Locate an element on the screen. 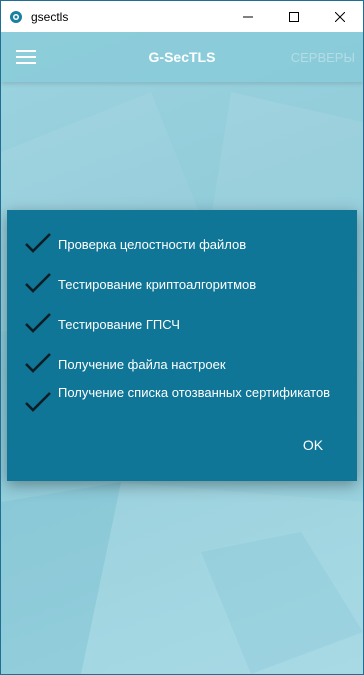 The image size is (364, 675). window-title: gsectls is located at coordinates (50, 16).